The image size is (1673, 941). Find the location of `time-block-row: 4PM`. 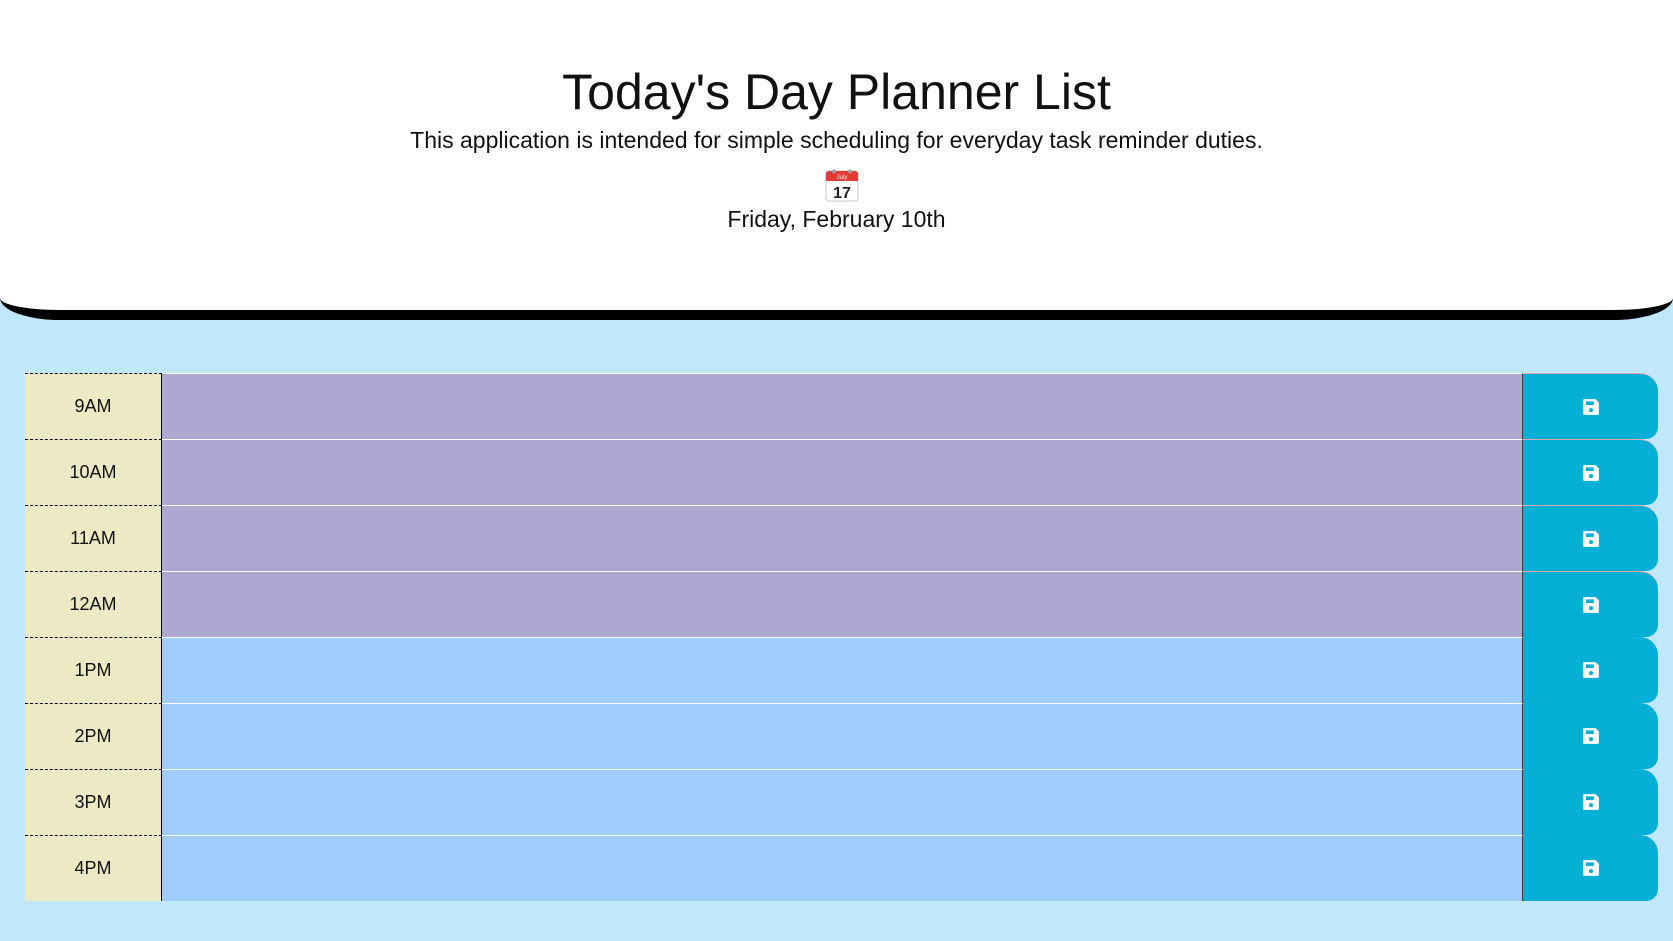

time-block-row: 4PM is located at coordinates (841, 868).